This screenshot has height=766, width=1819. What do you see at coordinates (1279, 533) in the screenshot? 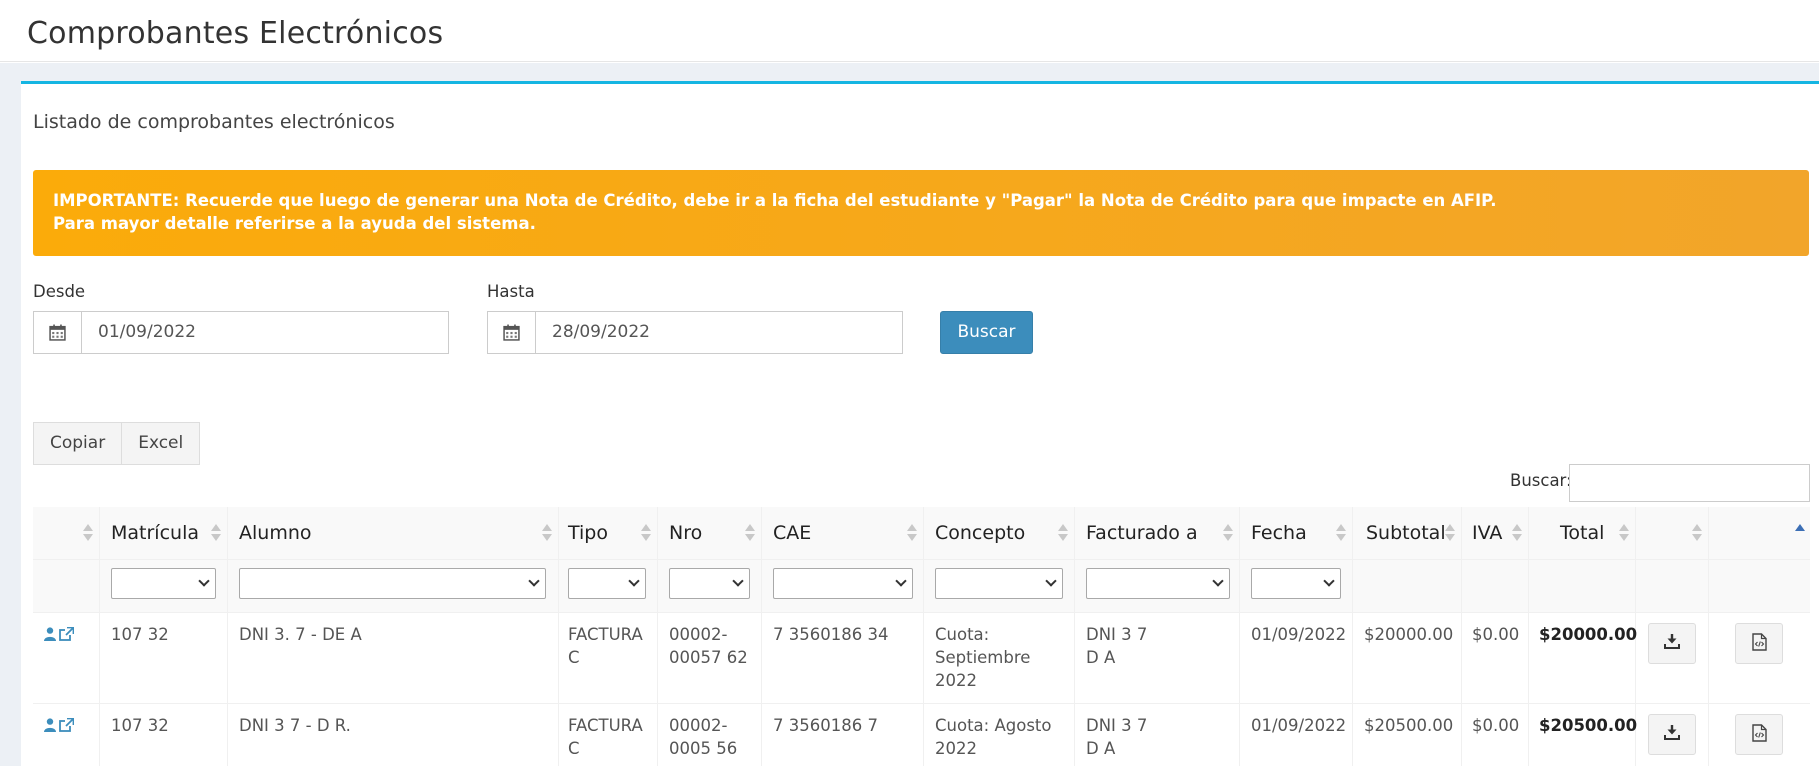
I see `col-fecha: Fecha` at bounding box center [1279, 533].